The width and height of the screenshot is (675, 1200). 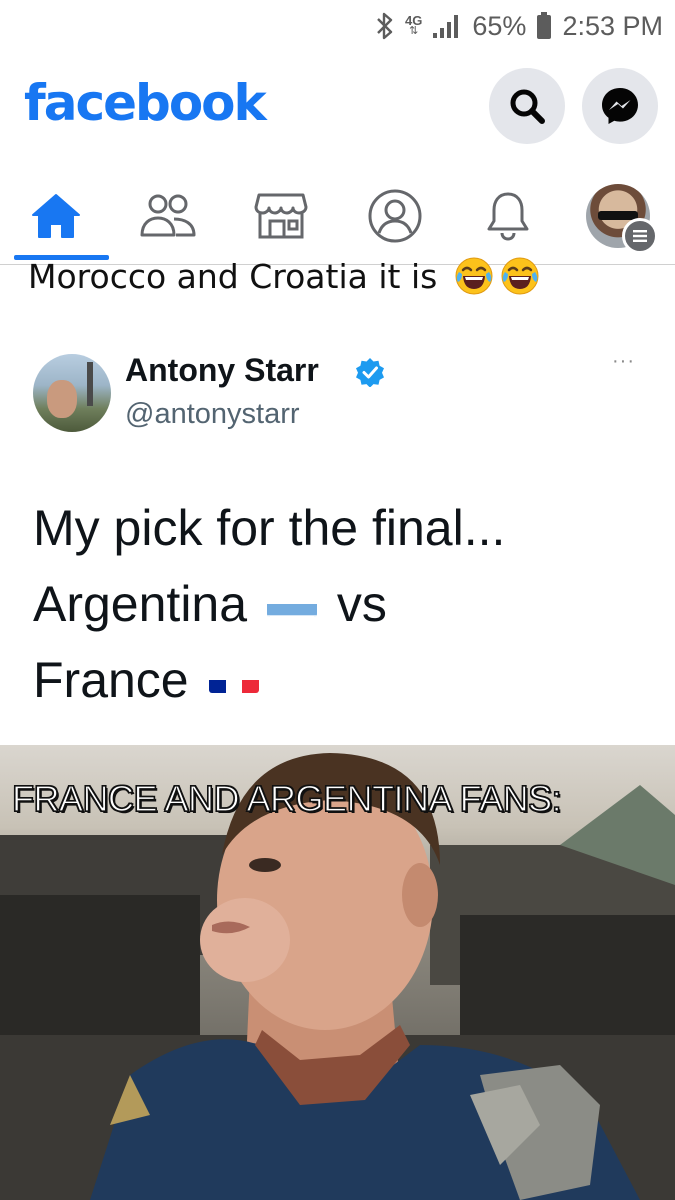 I want to click on search-icon, so click(x=527, y=106).